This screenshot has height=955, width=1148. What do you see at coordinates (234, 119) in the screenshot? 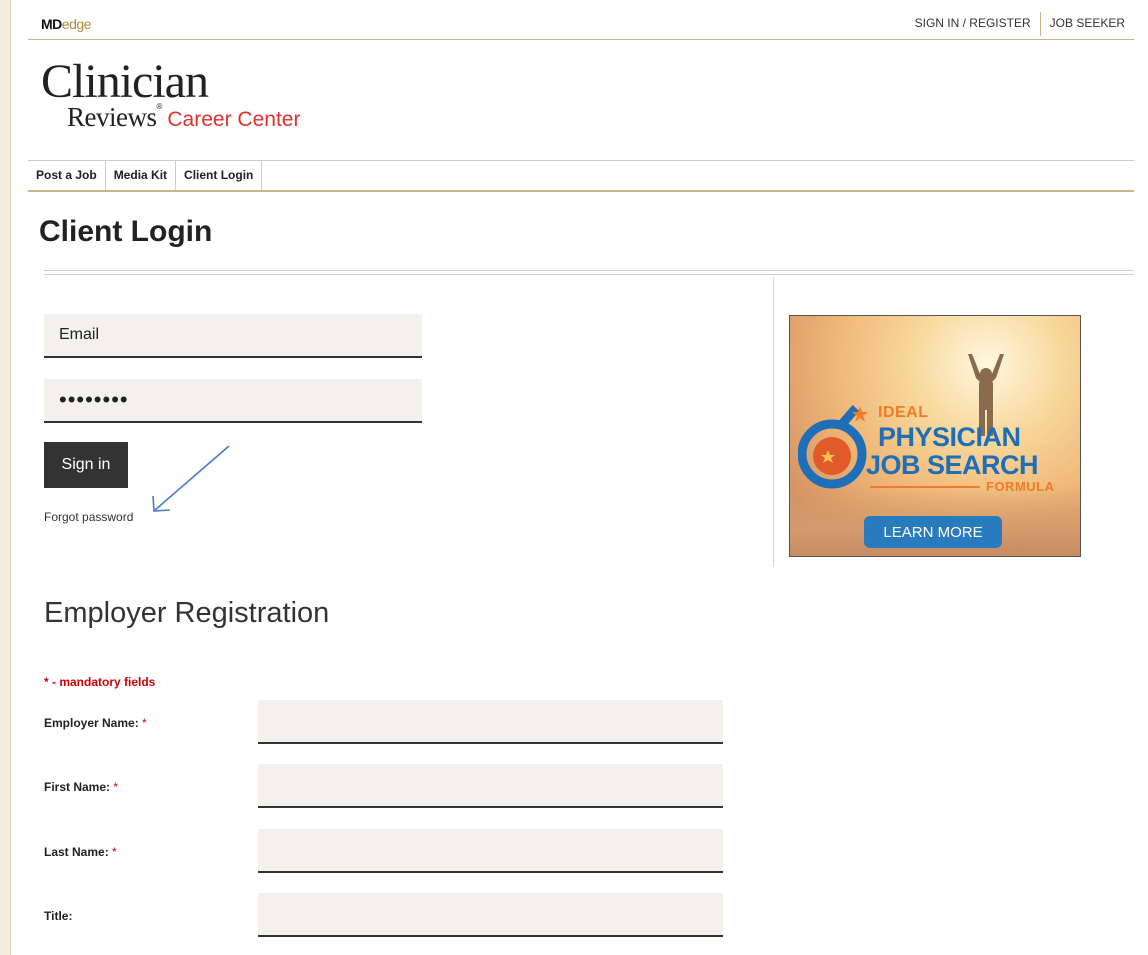
I see `logo-career-center-text: Career Center` at bounding box center [234, 119].